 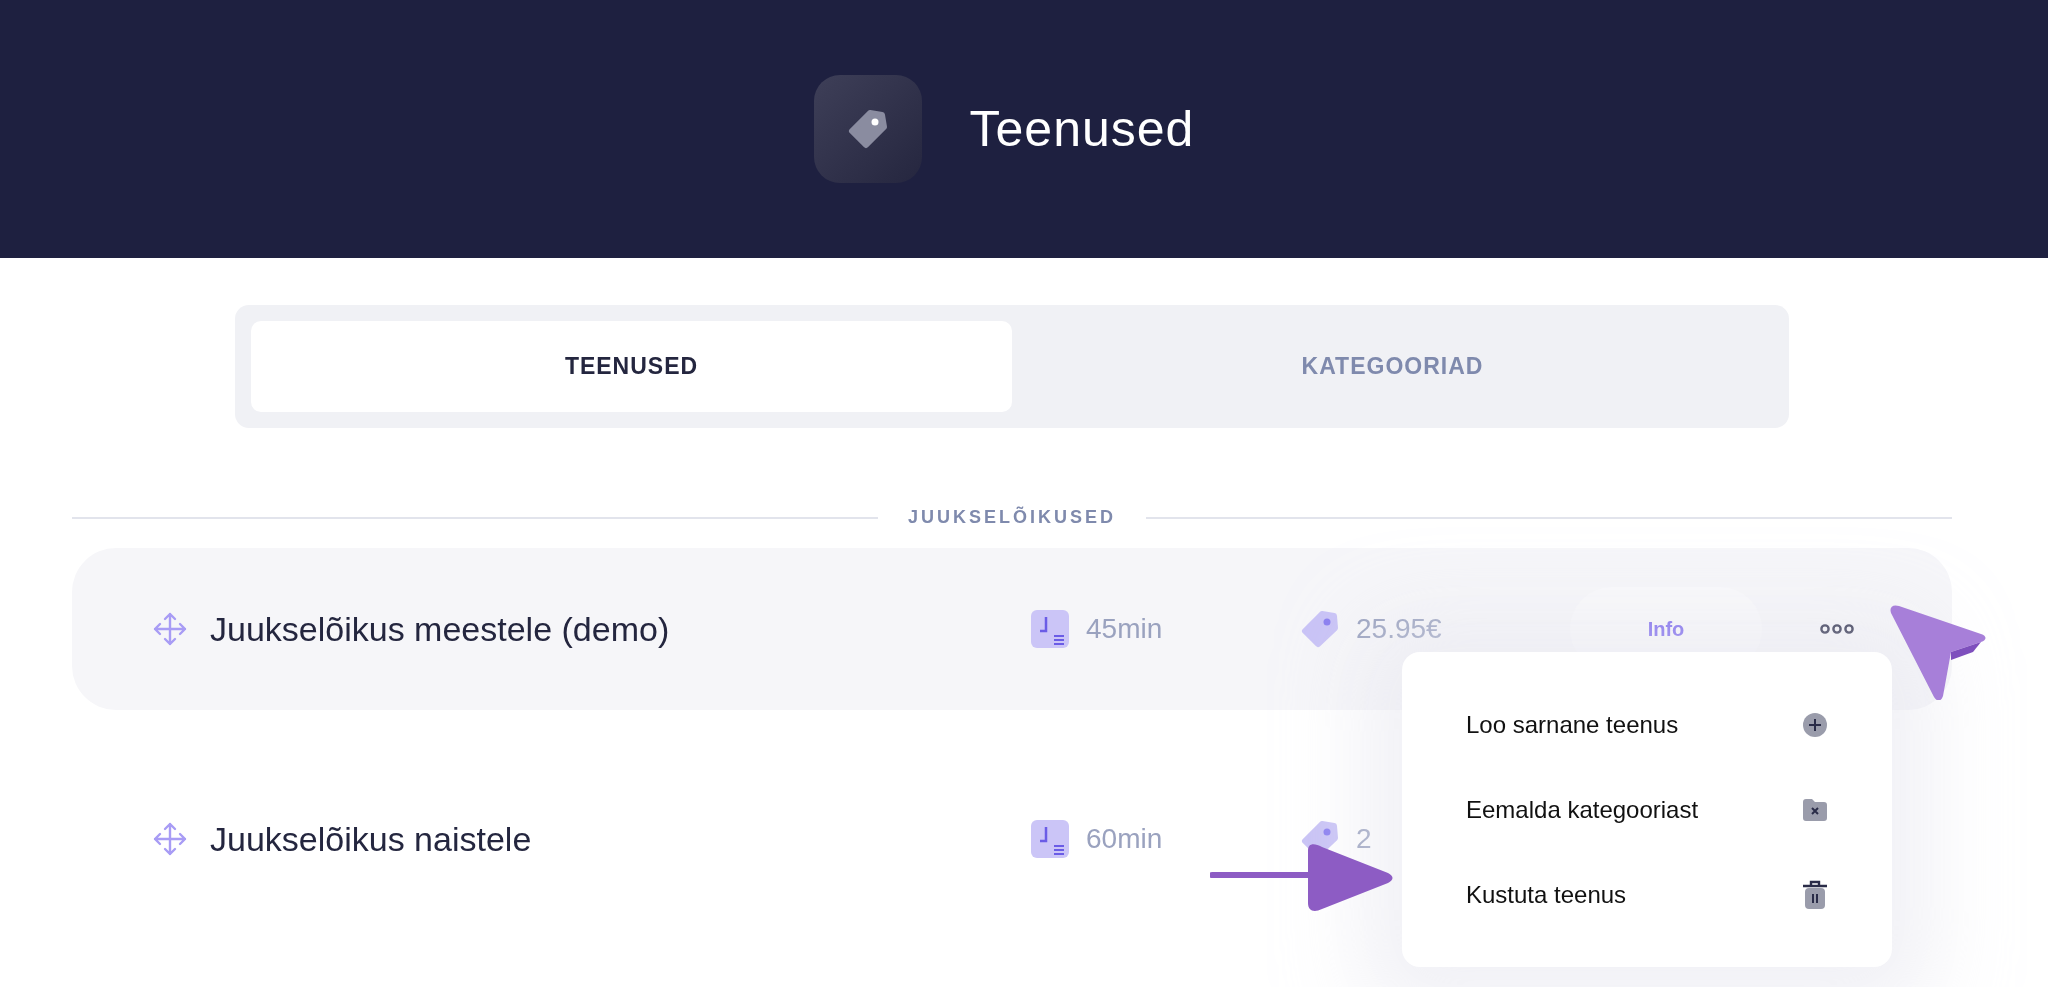 What do you see at coordinates (1837, 629) in the screenshot?
I see `more-icon` at bounding box center [1837, 629].